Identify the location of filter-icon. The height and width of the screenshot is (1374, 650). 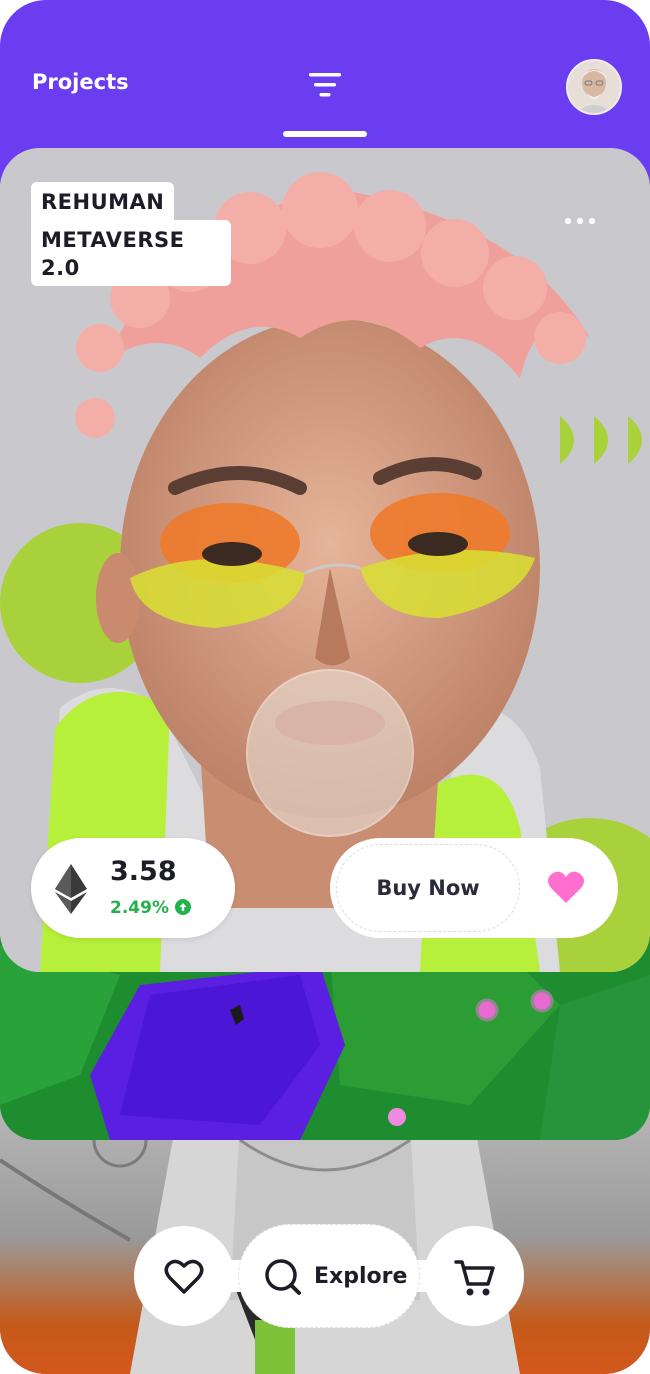
(325, 85).